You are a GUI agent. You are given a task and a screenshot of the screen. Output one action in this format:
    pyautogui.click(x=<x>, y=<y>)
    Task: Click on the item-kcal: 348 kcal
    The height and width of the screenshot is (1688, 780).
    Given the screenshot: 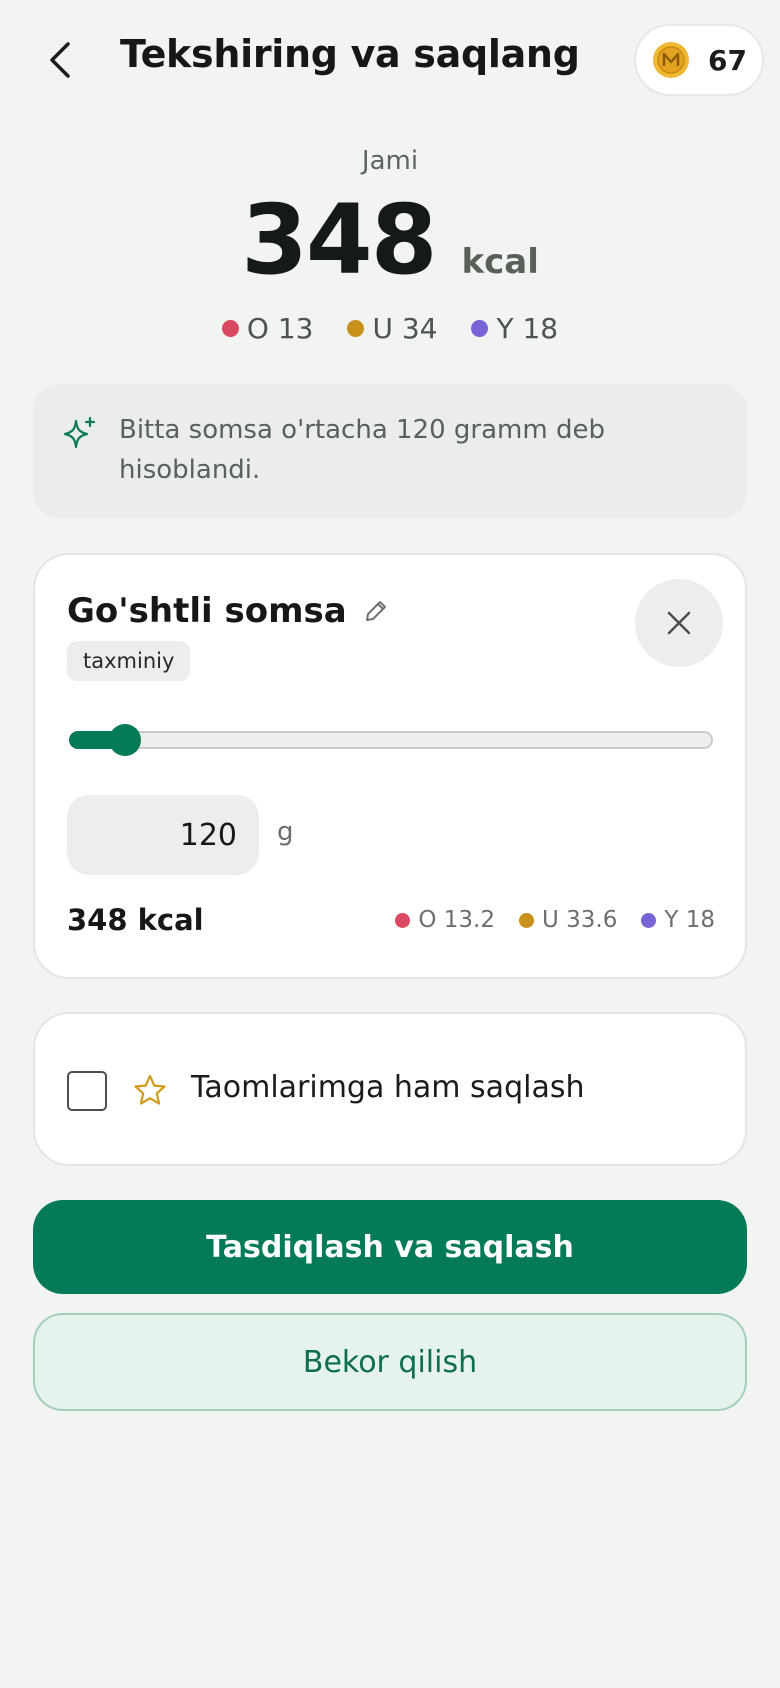 What is the action you would take?
    pyautogui.click(x=135, y=920)
    